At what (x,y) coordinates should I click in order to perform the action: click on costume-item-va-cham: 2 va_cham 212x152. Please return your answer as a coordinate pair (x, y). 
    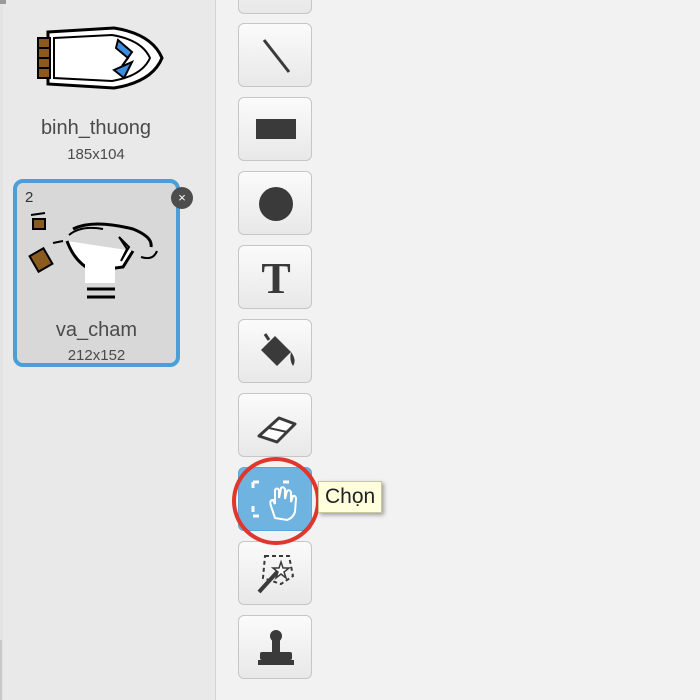
    Looking at the image, I should click on (96, 273).